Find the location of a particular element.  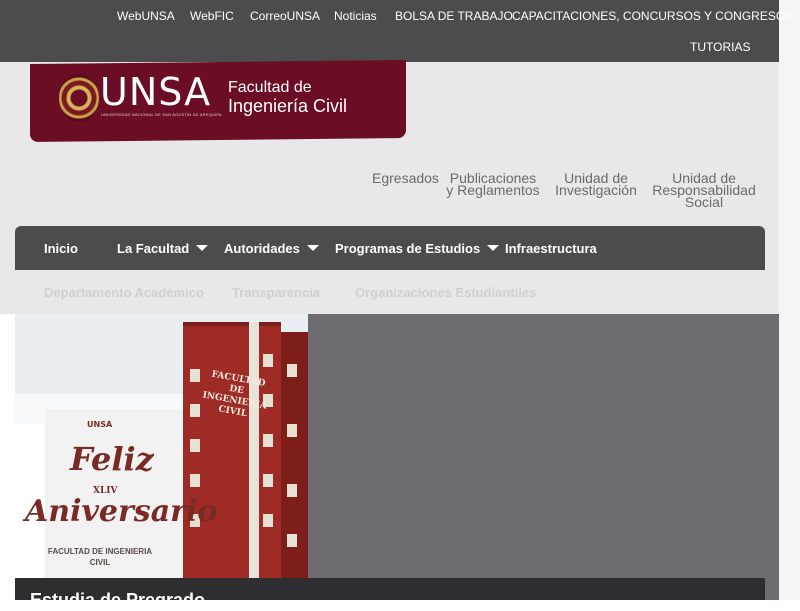

logo-faculty-line1: Facultad de is located at coordinates (270, 87).